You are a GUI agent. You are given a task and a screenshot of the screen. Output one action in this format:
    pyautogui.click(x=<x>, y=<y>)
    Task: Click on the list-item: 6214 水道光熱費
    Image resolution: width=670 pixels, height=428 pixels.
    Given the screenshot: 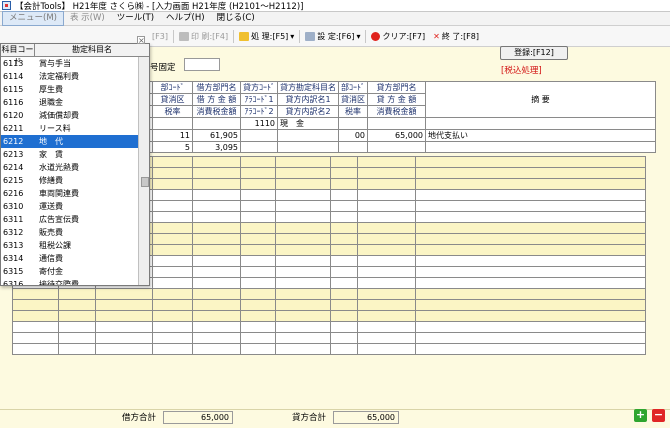 What is the action you would take?
    pyautogui.click(x=69, y=167)
    